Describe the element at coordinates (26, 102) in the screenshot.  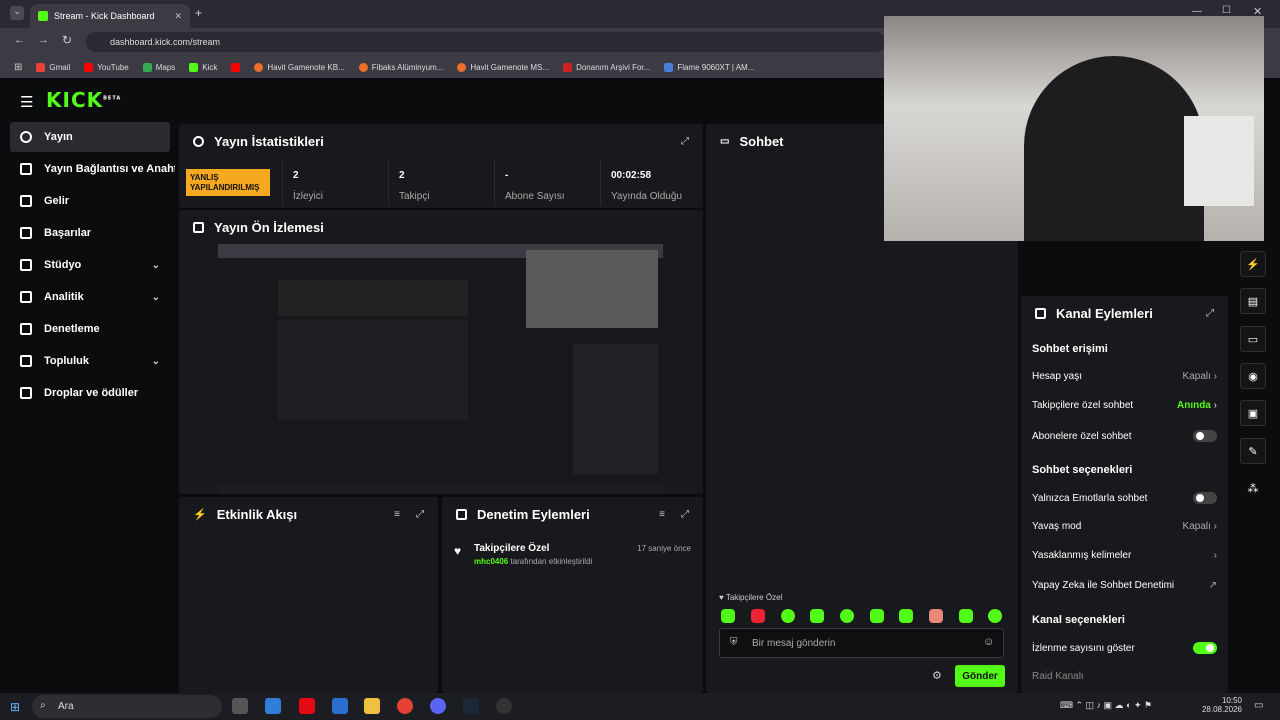
I see `menu-icon: ☰` at that location.